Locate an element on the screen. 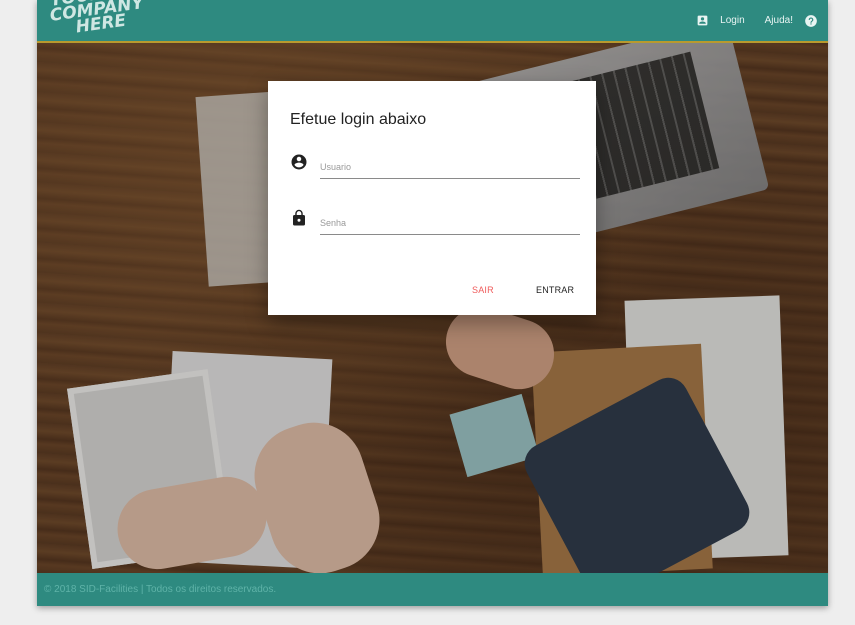 The width and height of the screenshot is (855, 625). lock-icon is located at coordinates (299, 218).